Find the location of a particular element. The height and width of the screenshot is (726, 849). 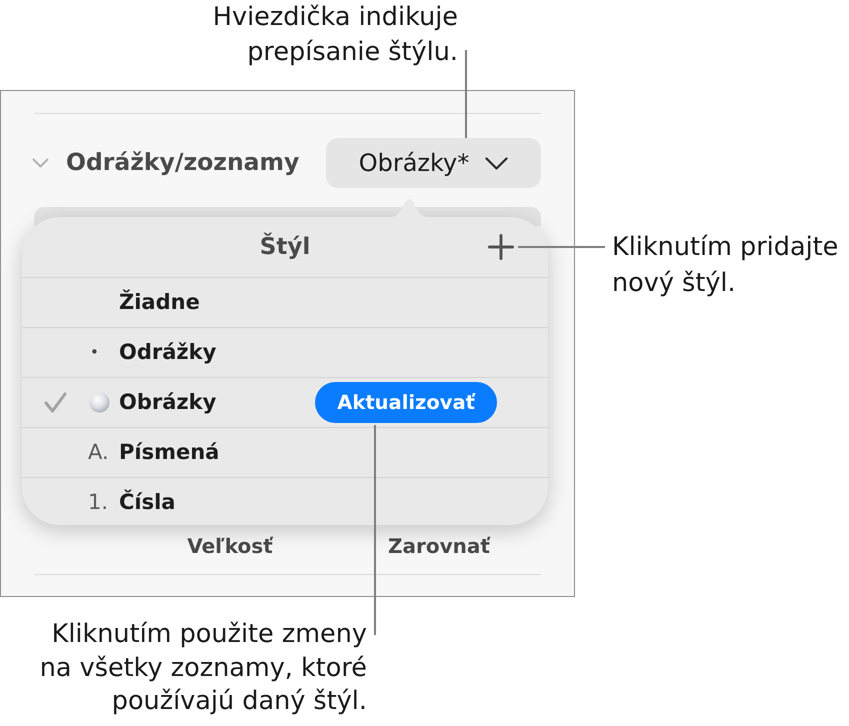

add-style-button is located at coordinates (501, 247).